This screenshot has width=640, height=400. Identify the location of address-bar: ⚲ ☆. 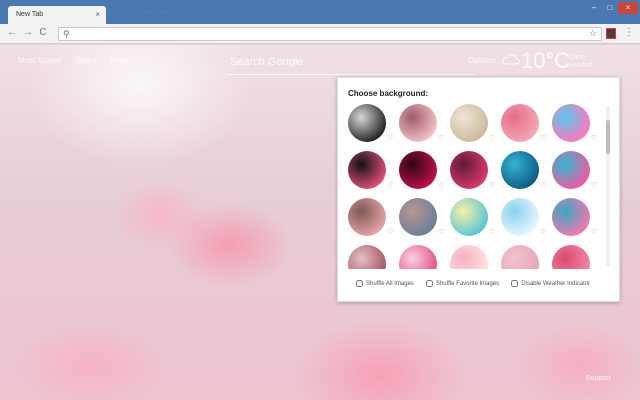
(330, 34).